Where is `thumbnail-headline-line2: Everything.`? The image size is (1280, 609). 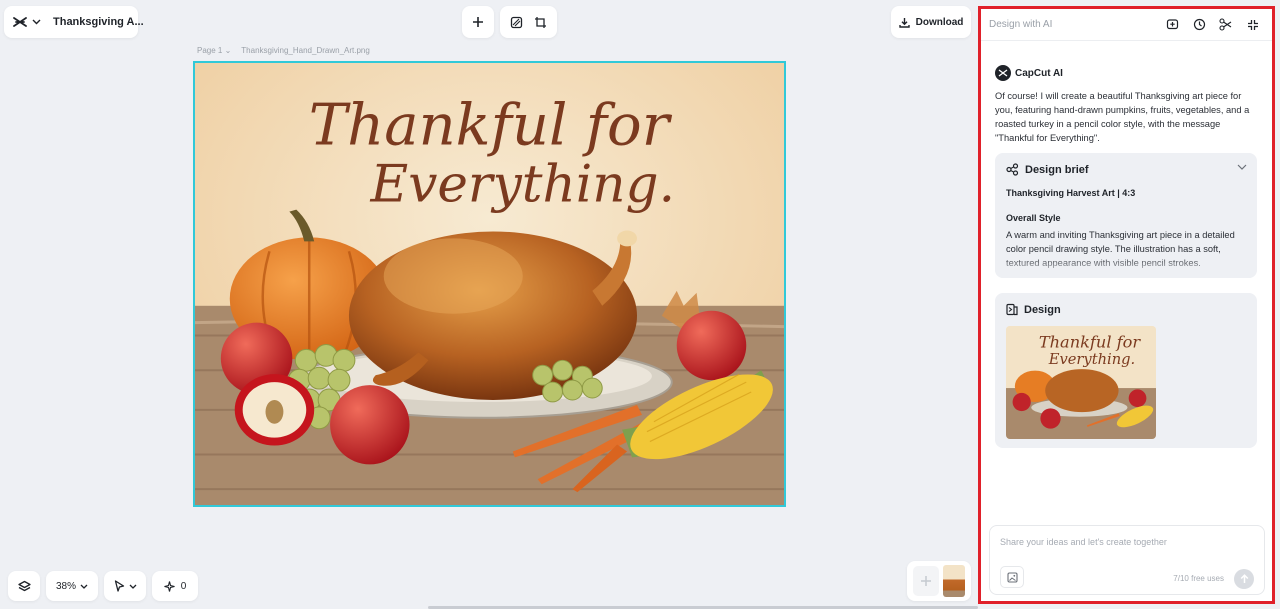
thumbnail-headline-line2: Everything. is located at coordinates (1091, 359).